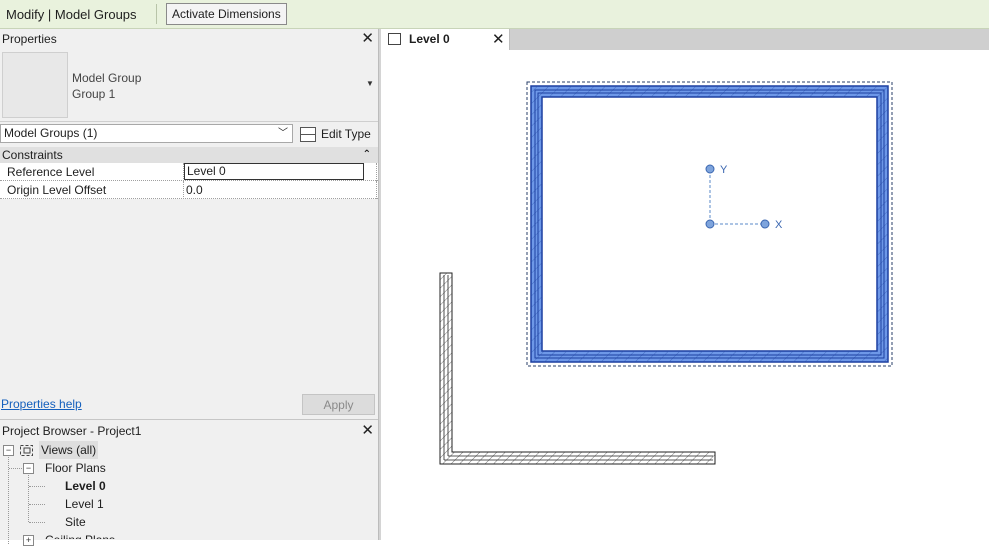 The width and height of the screenshot is (989, 546). I want to click on tree-item-level-1: Level 1, so click(84, 504).